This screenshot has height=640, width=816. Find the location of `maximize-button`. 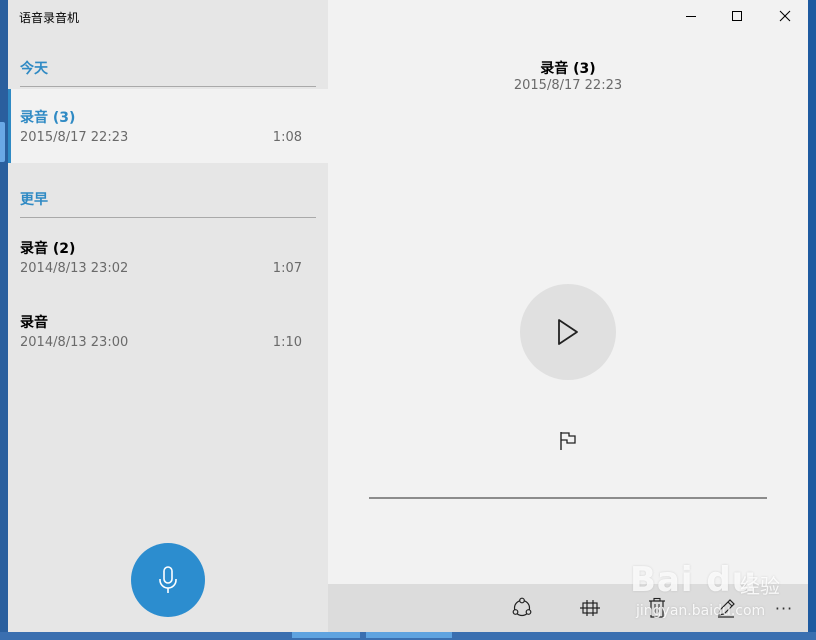

maximize-button is located at coordinates (737, 16).